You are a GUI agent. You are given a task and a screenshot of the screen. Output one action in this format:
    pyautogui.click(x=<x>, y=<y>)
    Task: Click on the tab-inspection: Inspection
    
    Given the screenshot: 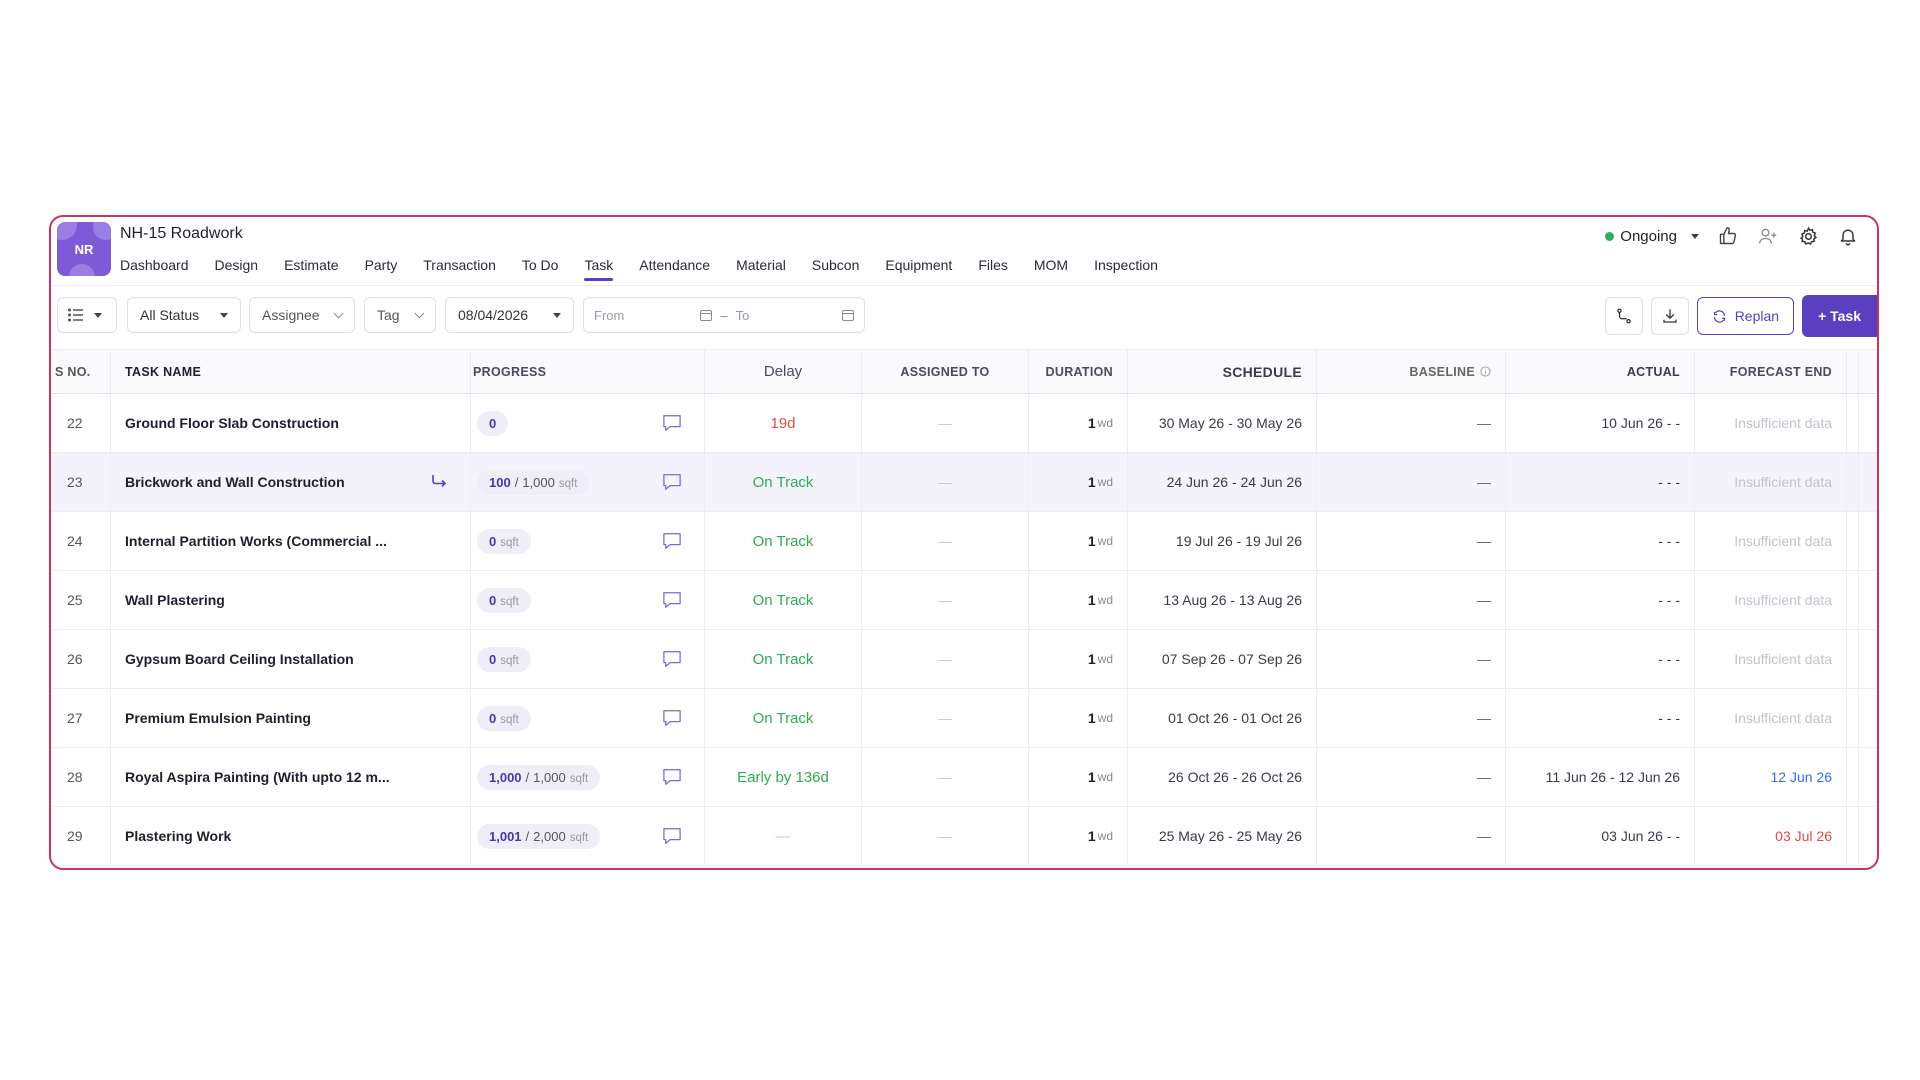 What is the action you would take?
    pyautogui.click(x=1126, y=269)
    